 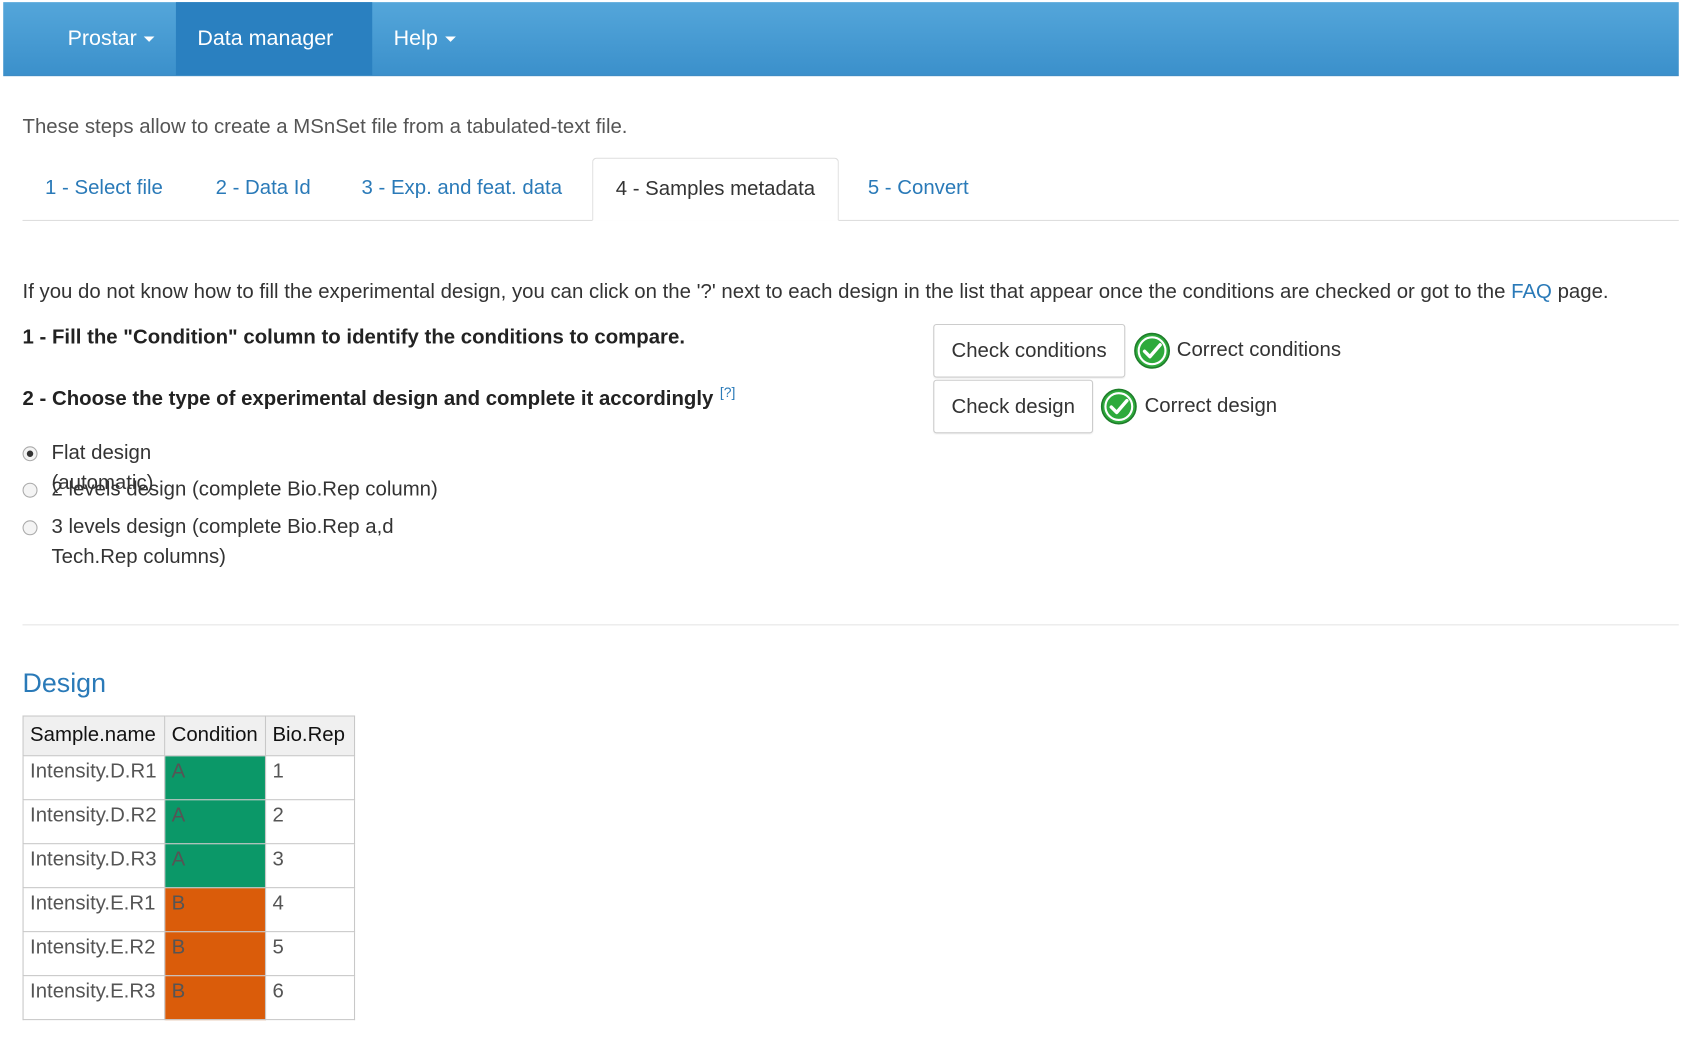 I want to click on table-row: Intensity.D.R1 A 1, so click(x=189, y=778).